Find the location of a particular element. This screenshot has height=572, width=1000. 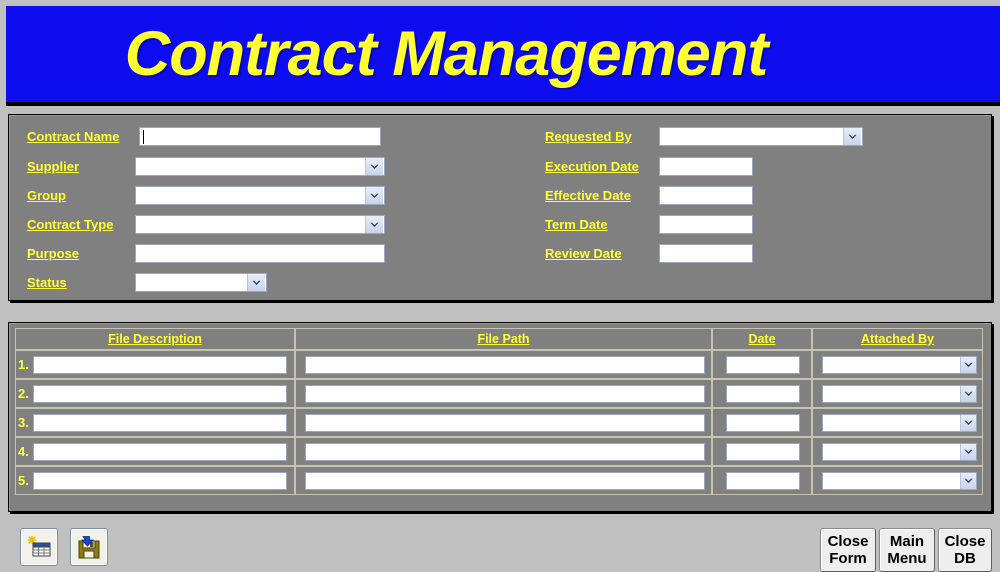

execution-date-input is located at coordinates (706, 166).